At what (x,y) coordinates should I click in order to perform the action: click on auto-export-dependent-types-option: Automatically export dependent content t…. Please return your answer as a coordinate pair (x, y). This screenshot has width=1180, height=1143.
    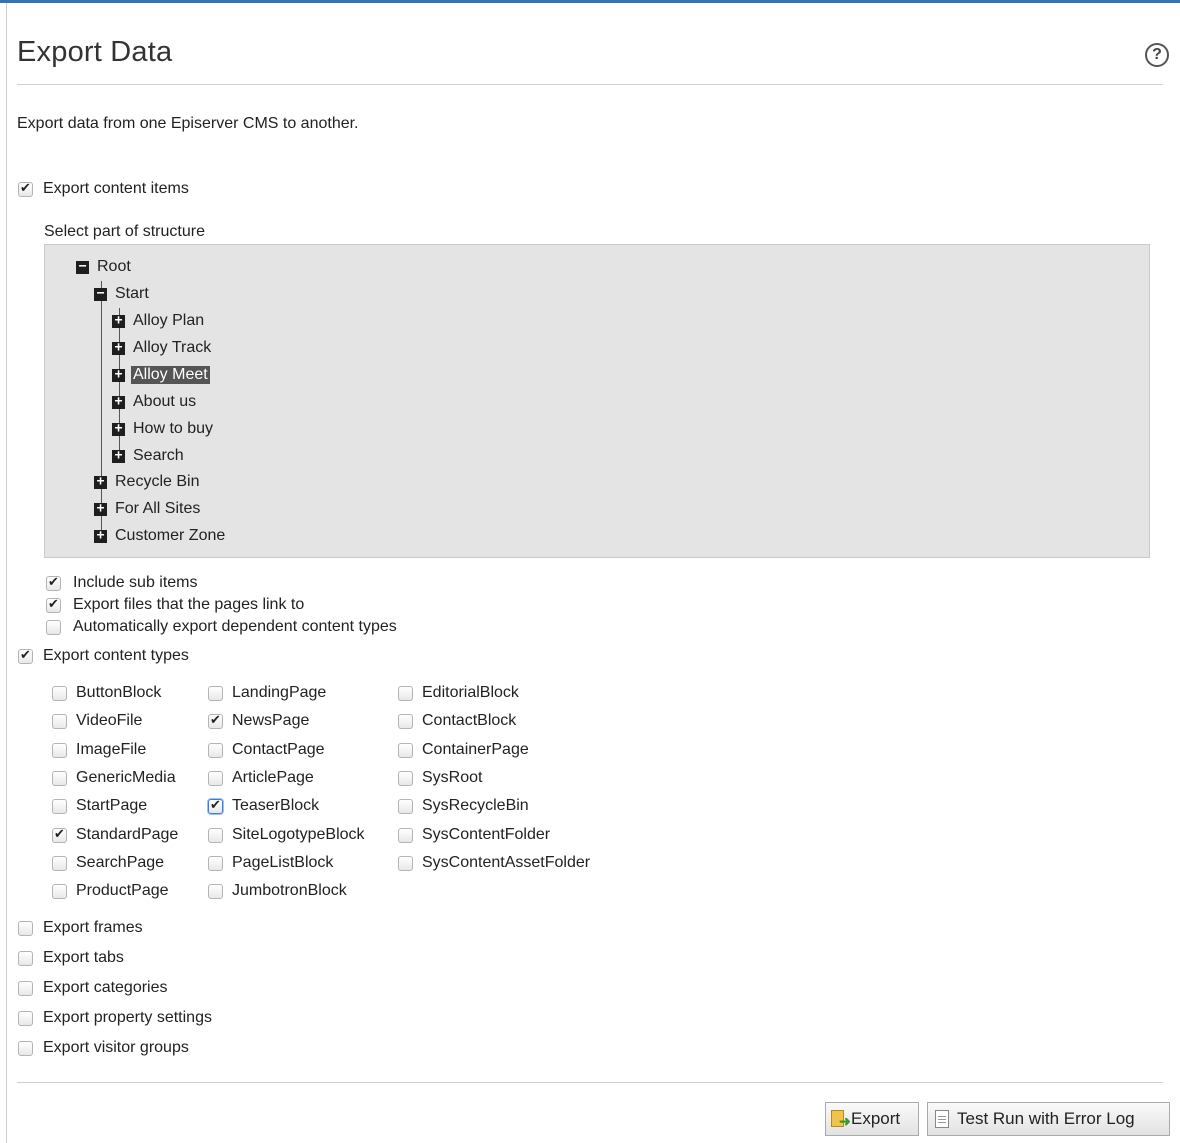
    Looking at the image, I should click on (221, 627).